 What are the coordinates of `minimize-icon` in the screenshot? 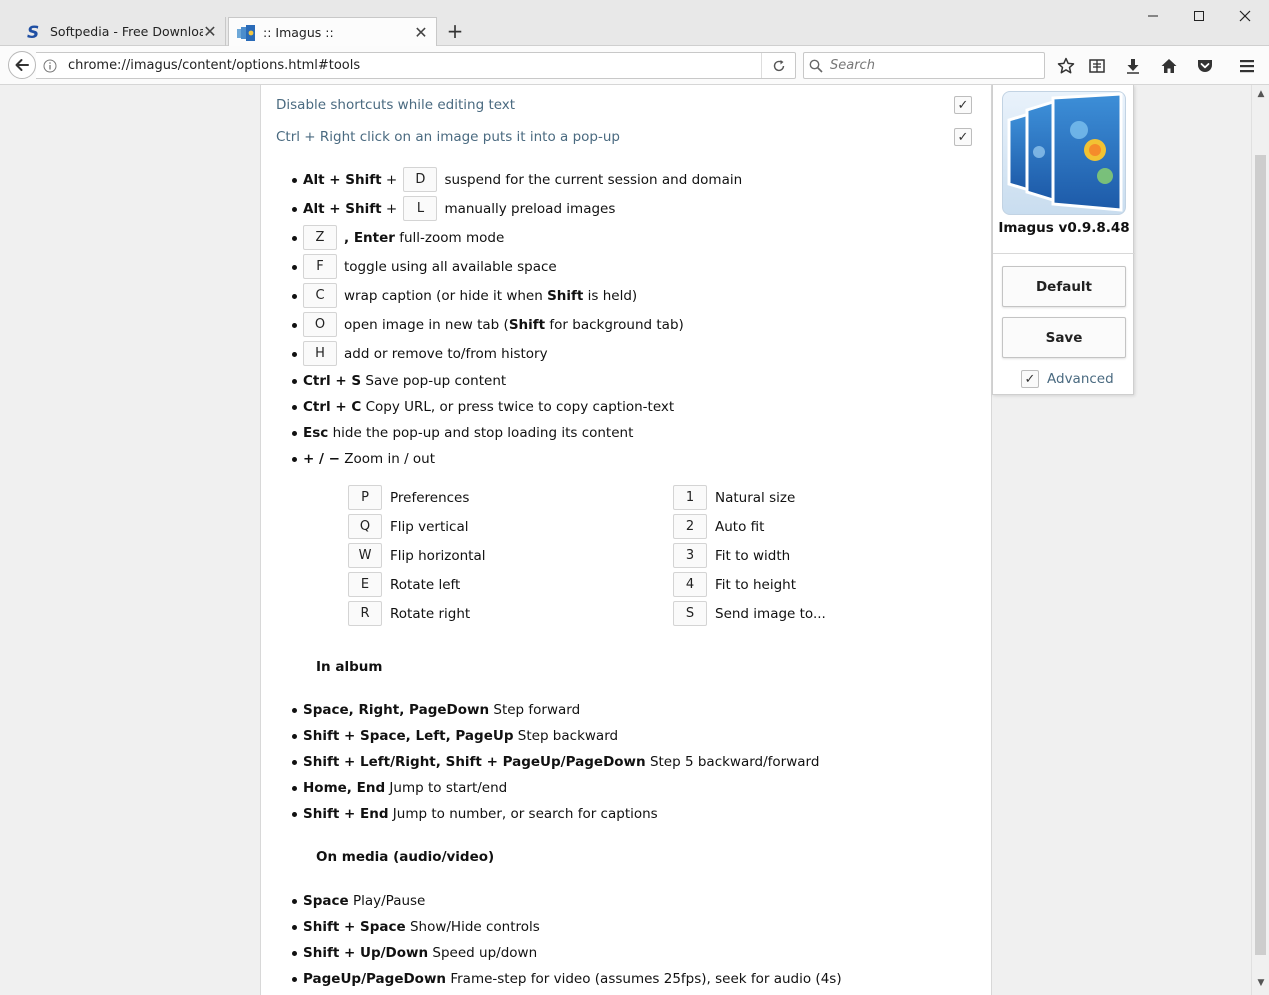 It's located at (1153, 16).